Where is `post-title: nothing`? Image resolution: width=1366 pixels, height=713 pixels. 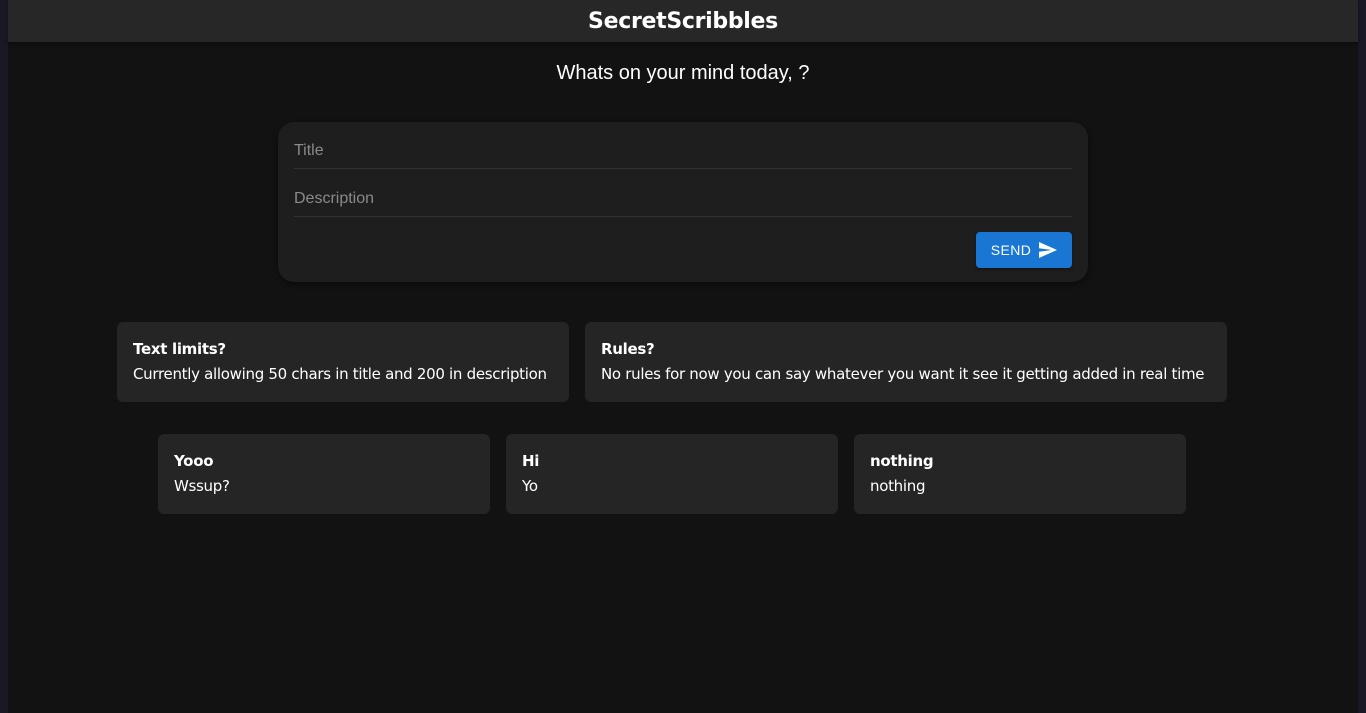 post-title: nothing is located at coordinates (902, 461).